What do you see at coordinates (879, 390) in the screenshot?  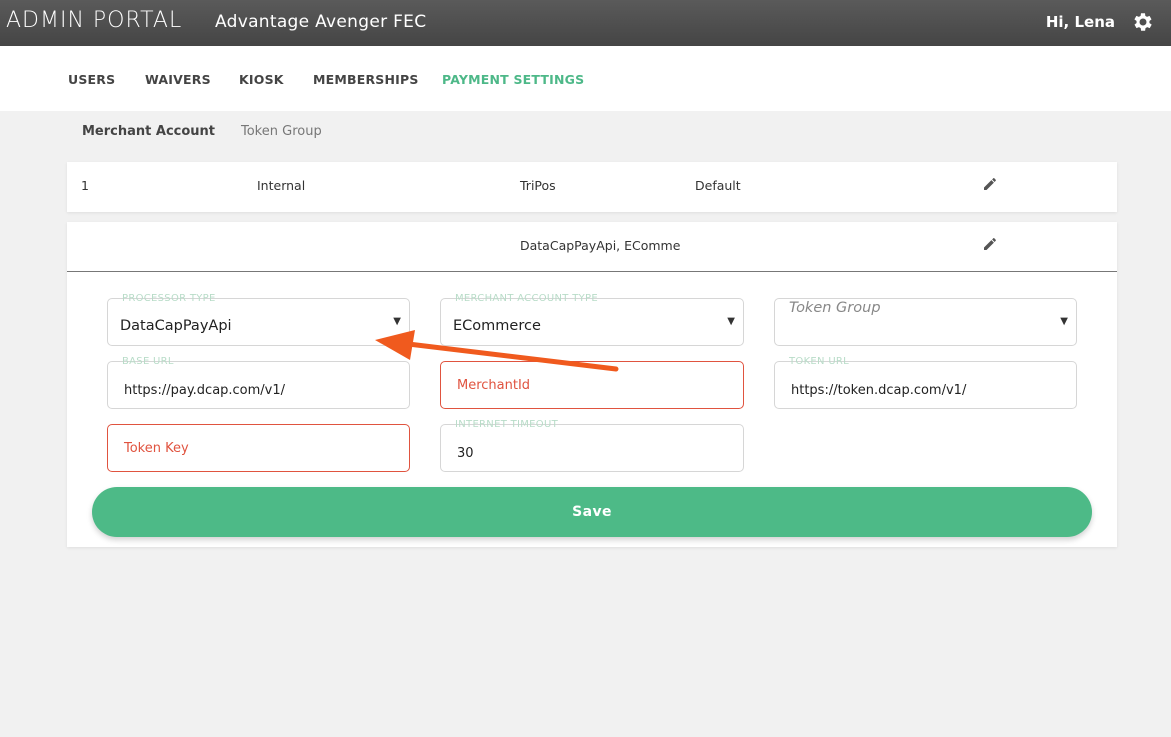 I see `token-url-value: https://token.dcap.com/v1/` at bounding box center [879, 390].